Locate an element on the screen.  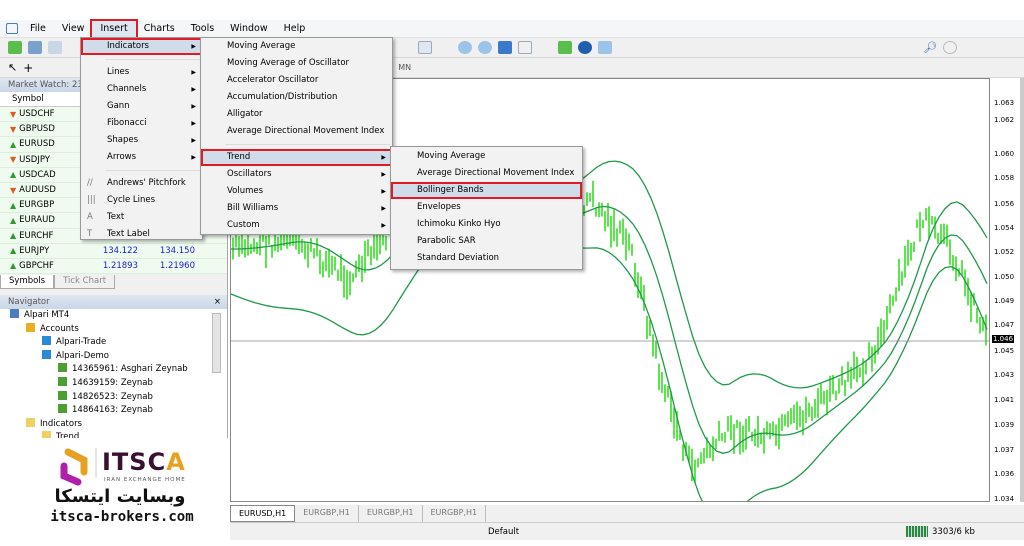
navigator-item: Alpari-Demo is located at coordinates (113, 356).